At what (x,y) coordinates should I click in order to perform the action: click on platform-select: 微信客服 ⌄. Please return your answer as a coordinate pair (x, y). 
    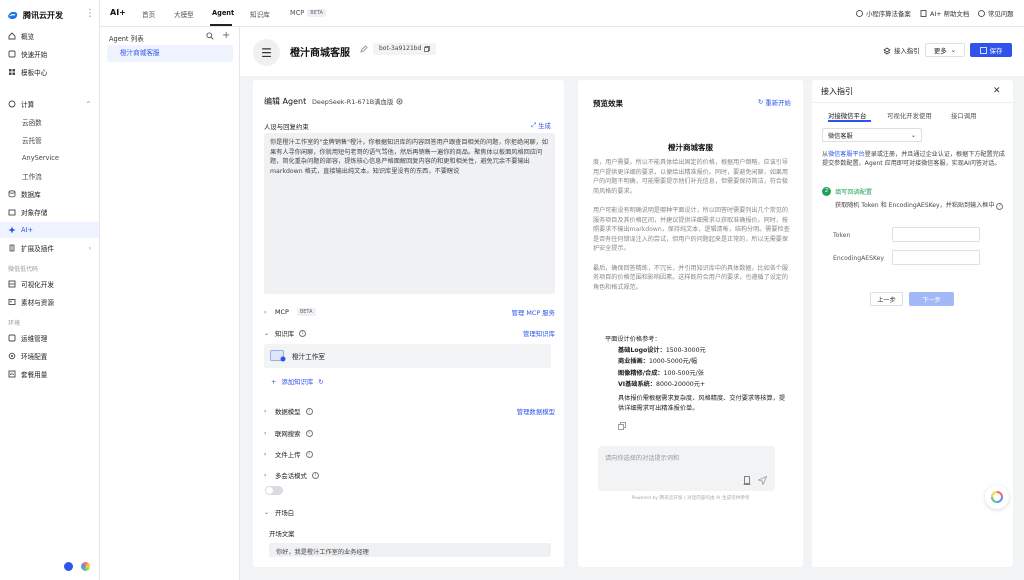
    Looking at the image, I should click on (872, 135).